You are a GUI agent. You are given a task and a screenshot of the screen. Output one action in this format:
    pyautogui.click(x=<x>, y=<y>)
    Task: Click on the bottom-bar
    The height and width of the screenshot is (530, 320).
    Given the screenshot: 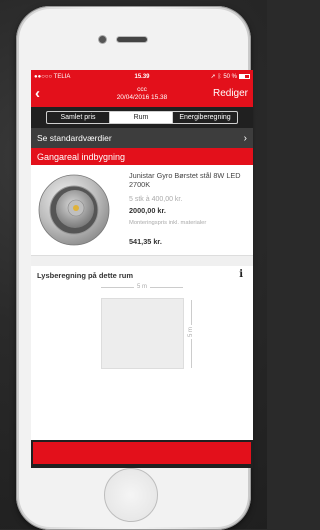 What is the action you would take?
    pyautogui.click(x=142, y=454)
    